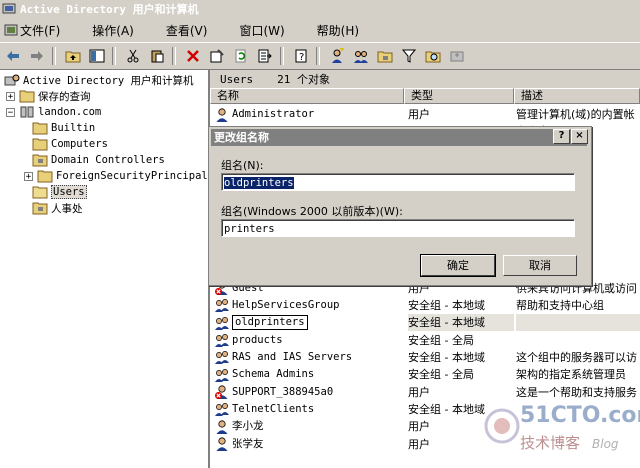 This screenshot has height=468, width=640. Describe the element at coordinates (385, 56) in the screenshot. I see `new-ou-button` at that location.